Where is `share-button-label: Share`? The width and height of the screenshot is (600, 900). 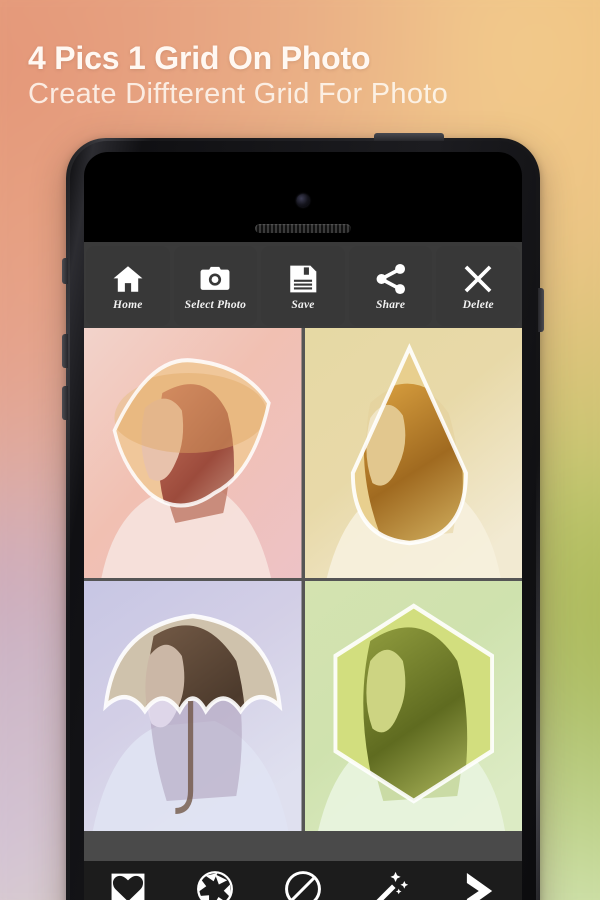 share-button-label: Share is located at coordinates (391, 304).